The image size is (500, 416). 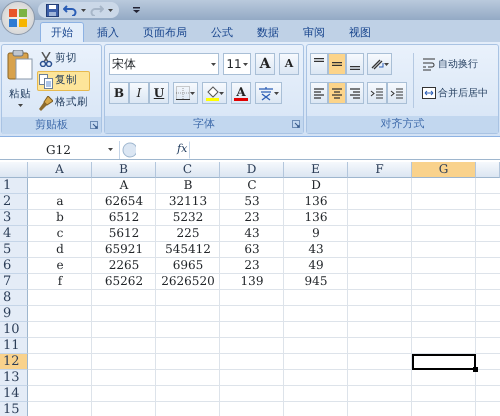 What do you see at coordinates (60, 282) in the screenshot?
I see `table-cell-text: f` at bounding box center [60, 282].